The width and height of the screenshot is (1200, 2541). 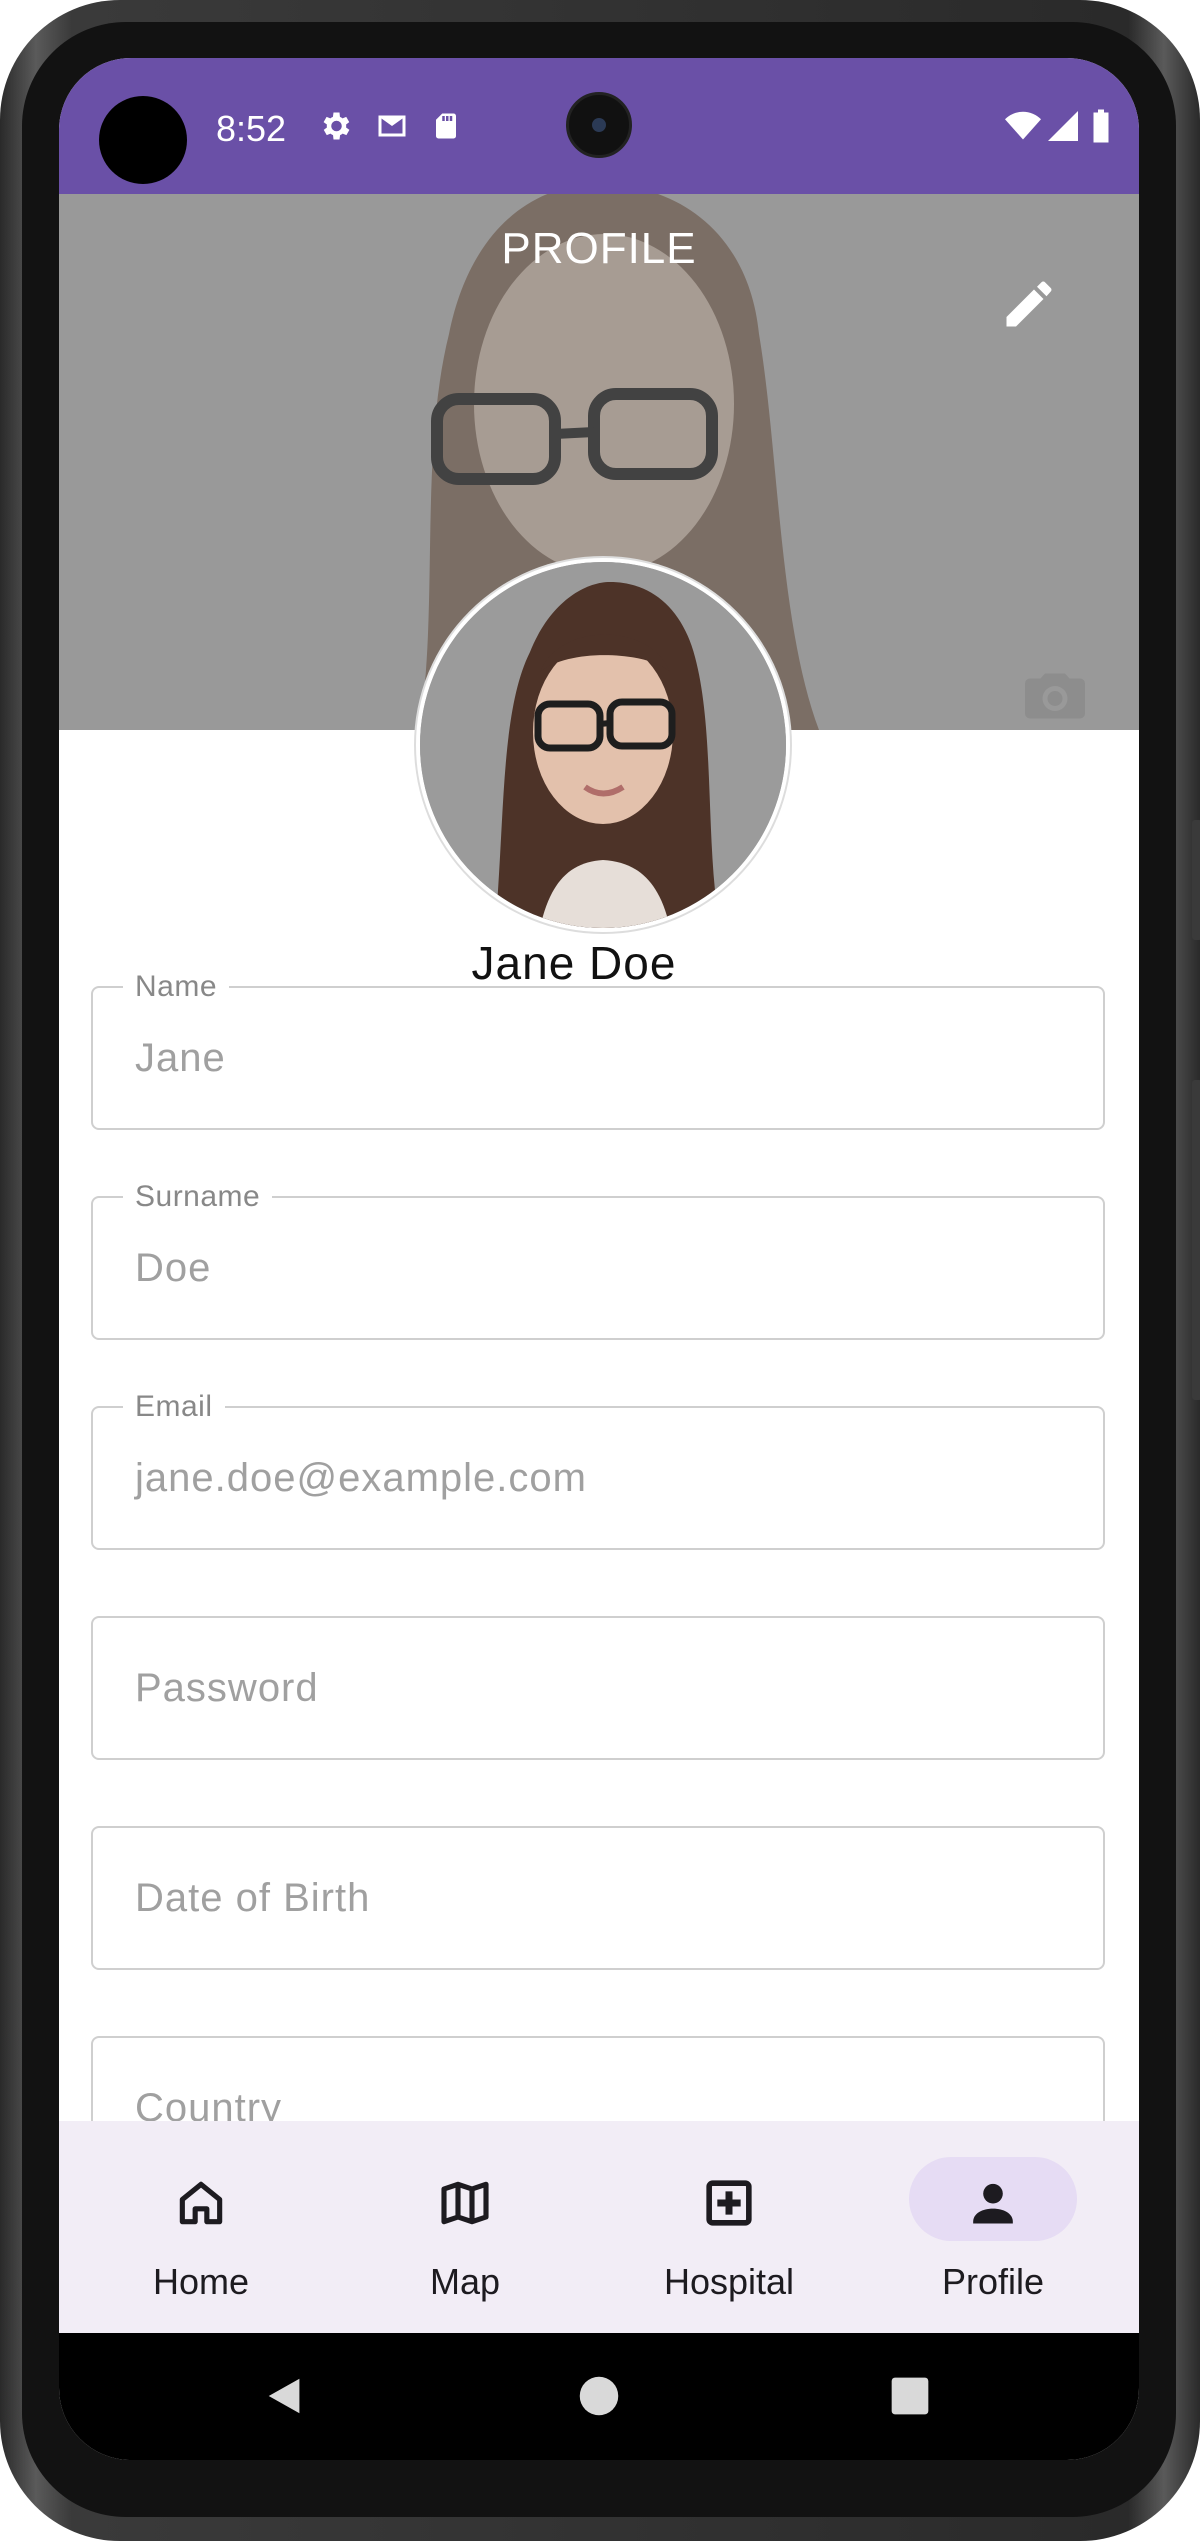 I want to click on person-icon, so click(x=993, y=2203).